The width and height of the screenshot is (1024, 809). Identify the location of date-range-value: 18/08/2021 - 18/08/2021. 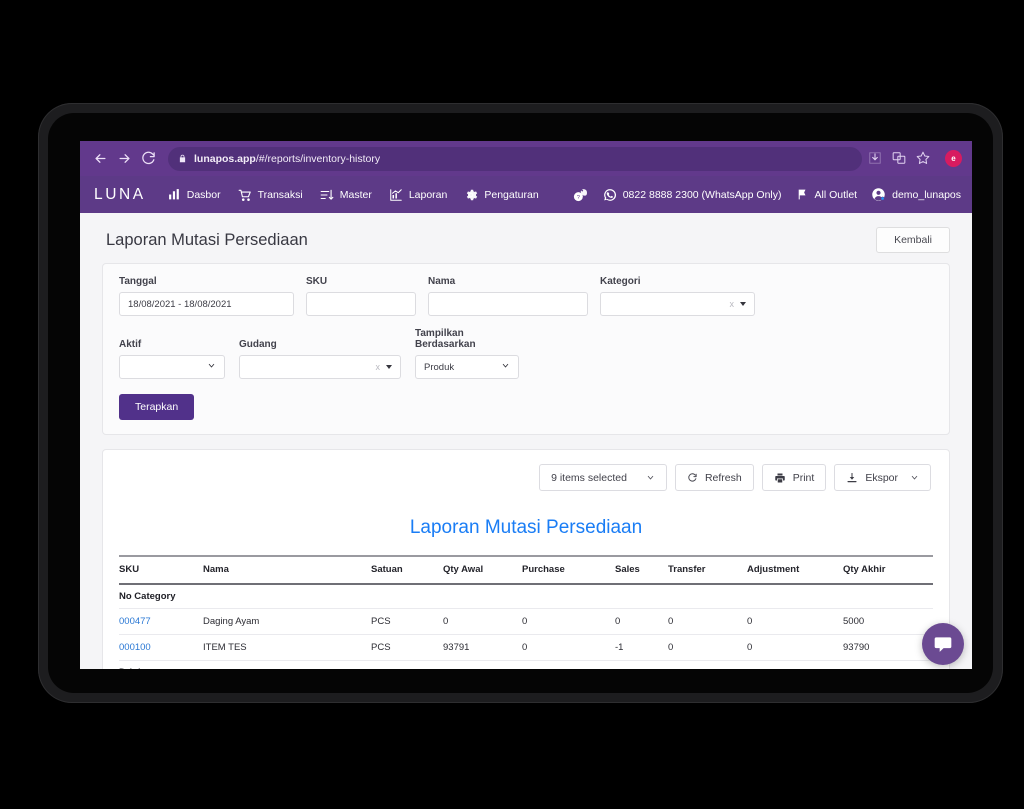
(180, 304).